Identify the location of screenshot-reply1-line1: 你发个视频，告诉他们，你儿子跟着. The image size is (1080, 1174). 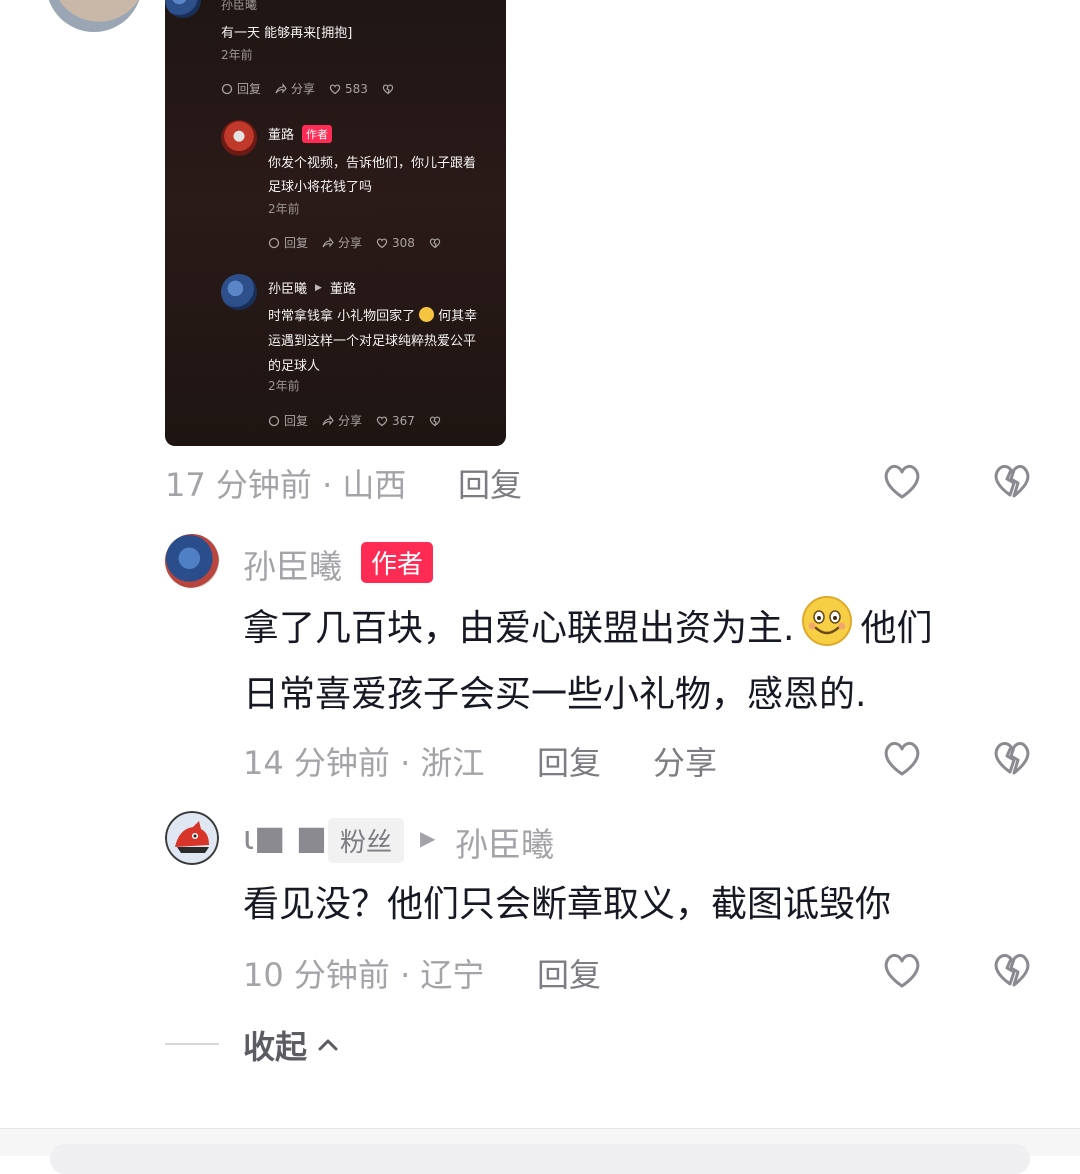
(372, 163).